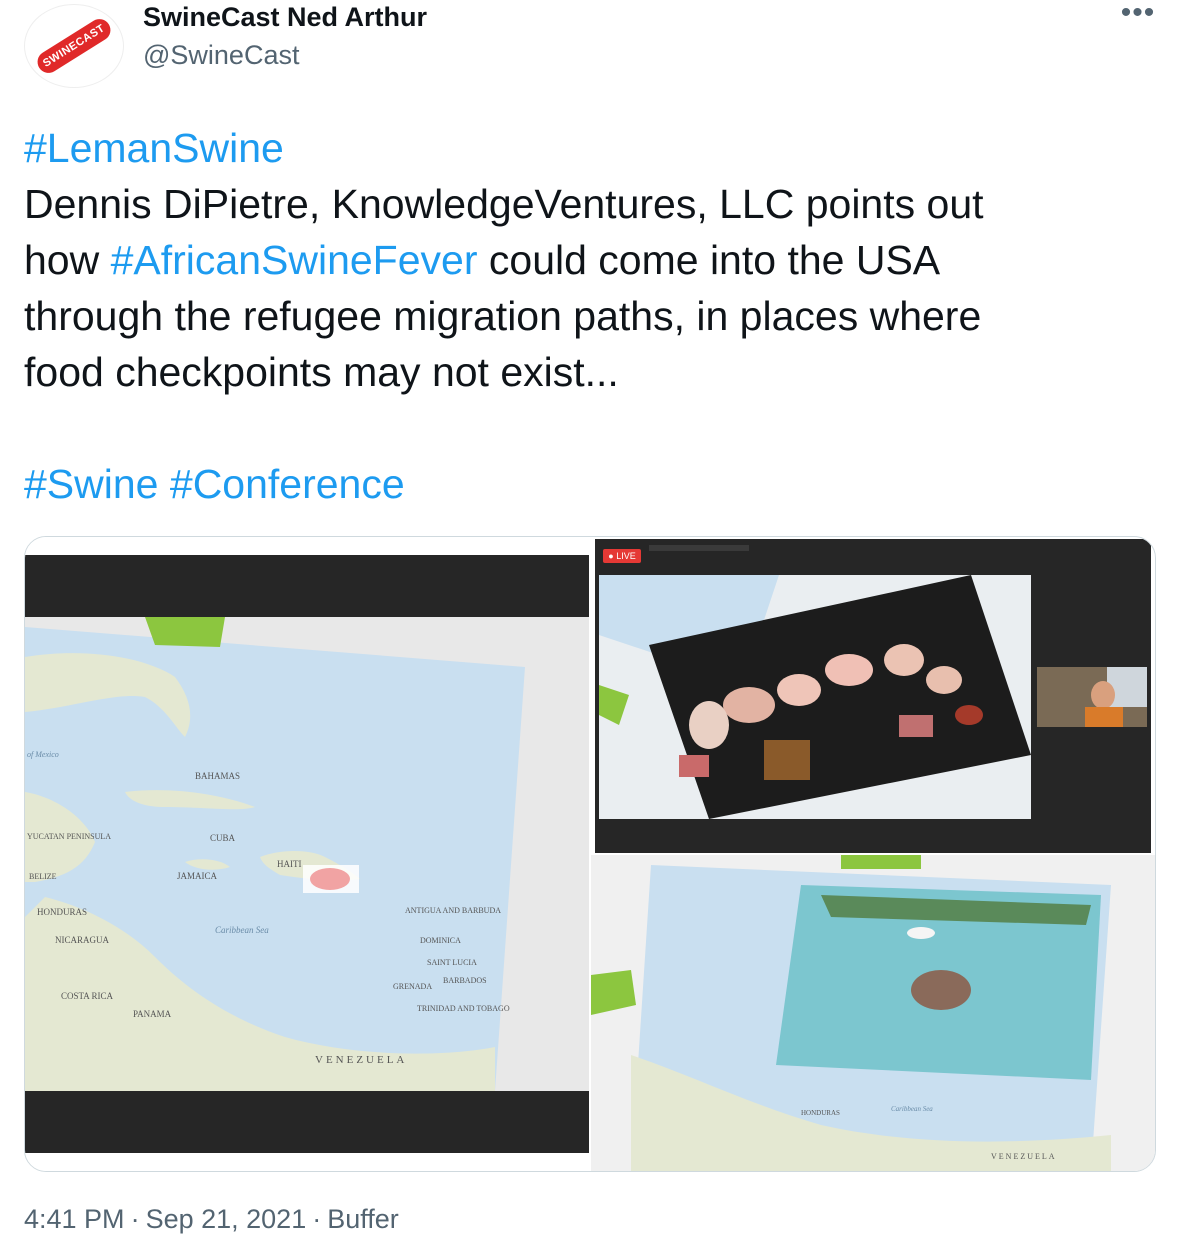 The width and height of the screenshot is (1184, 1248). Describe the element at coordinates (622, 556) in the screenshot. I see `live-badge: ● LIVE` at that location.